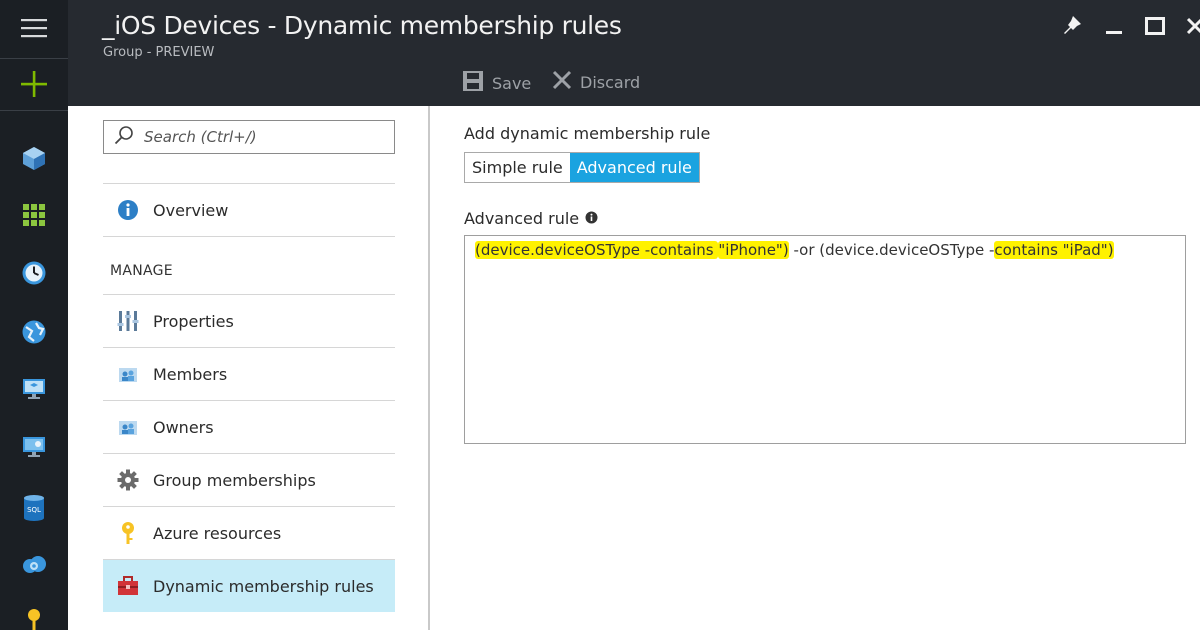  I want to click on page-subtitle: Group - PREVIEW, so click(159, 52).